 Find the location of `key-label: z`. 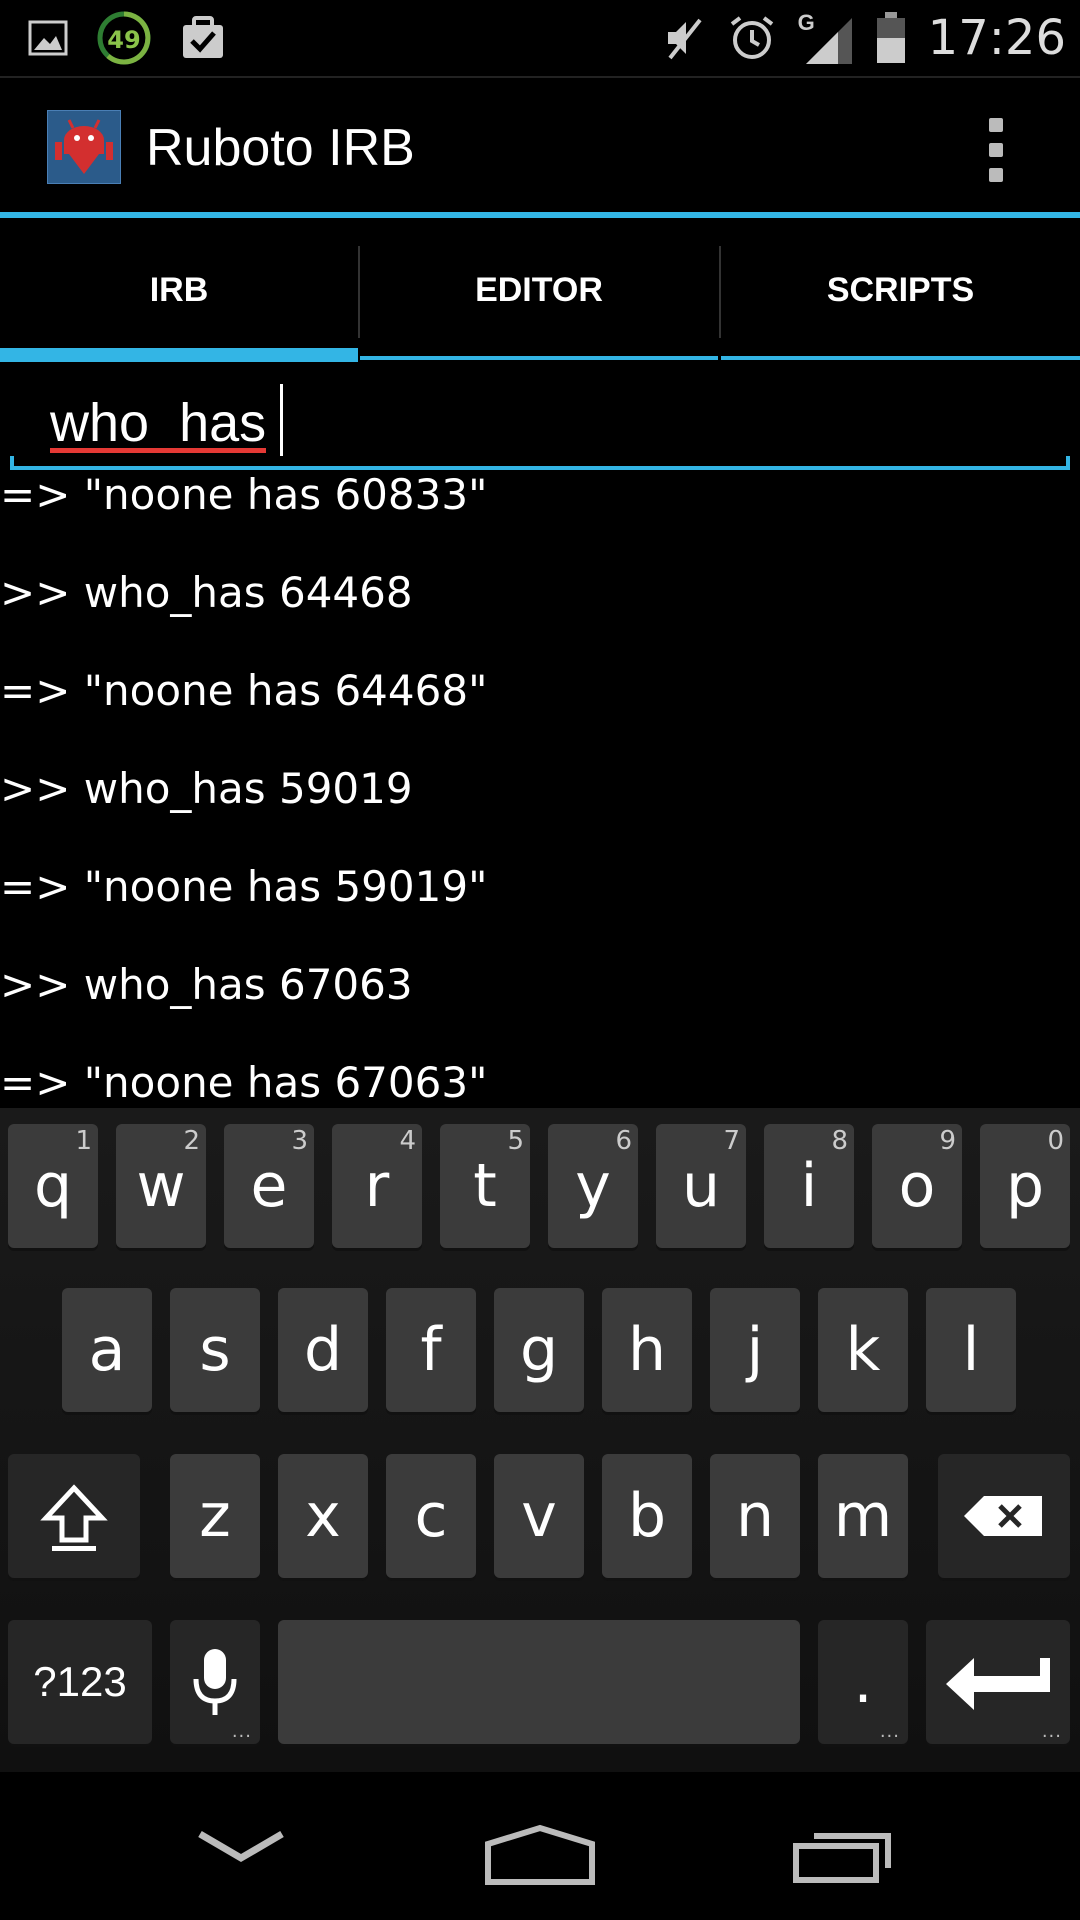

key-label: z is located at coordinates (215, 1516).